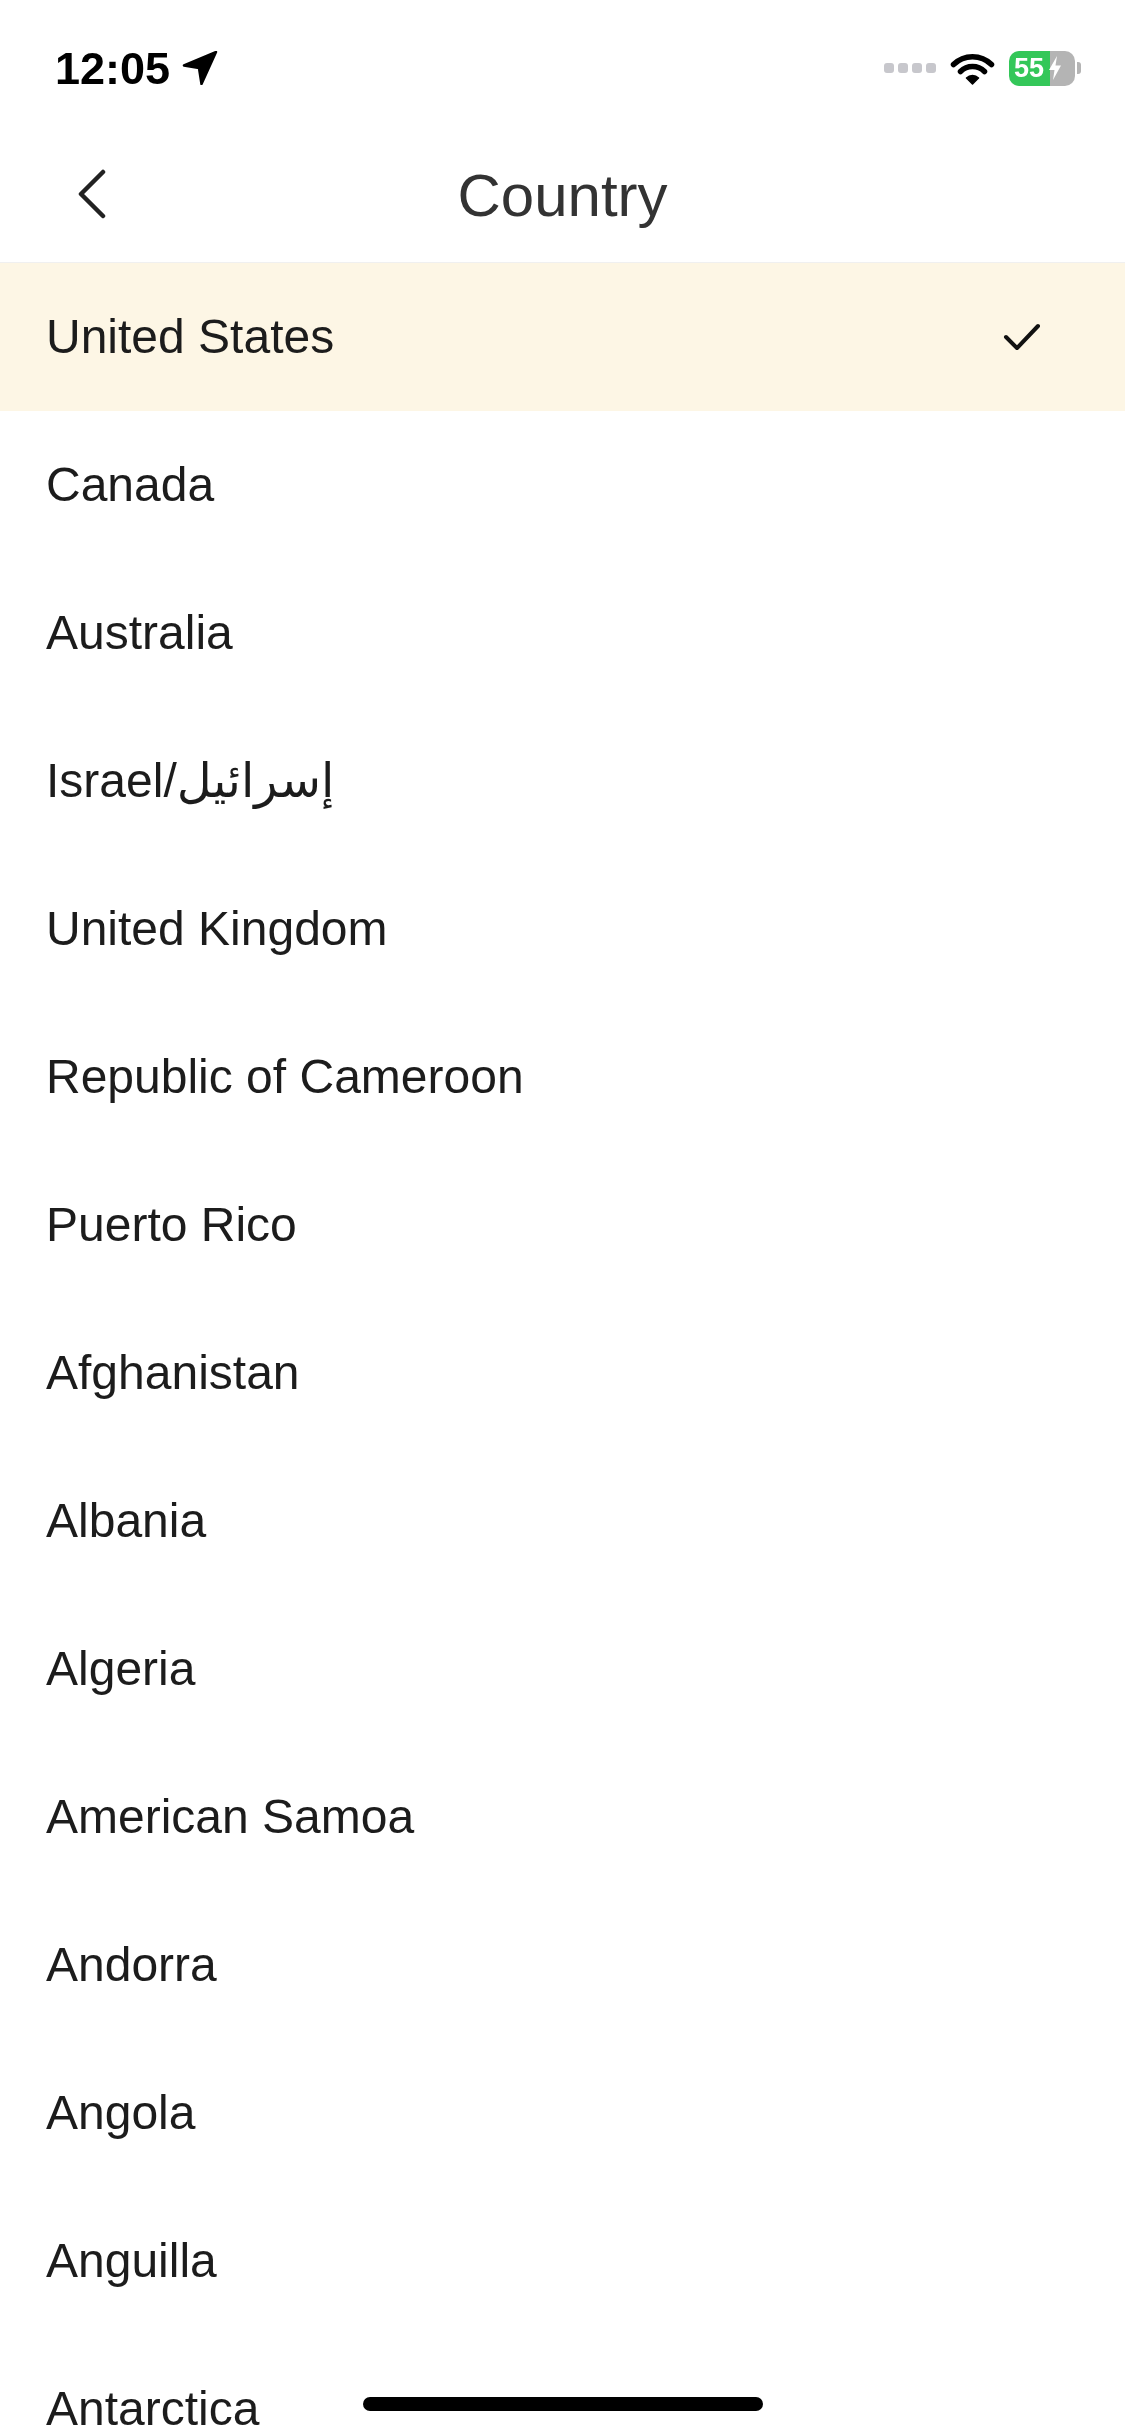 The image size is (1125, 2436). I want to click on screen-title: Country, so click(562, 196).